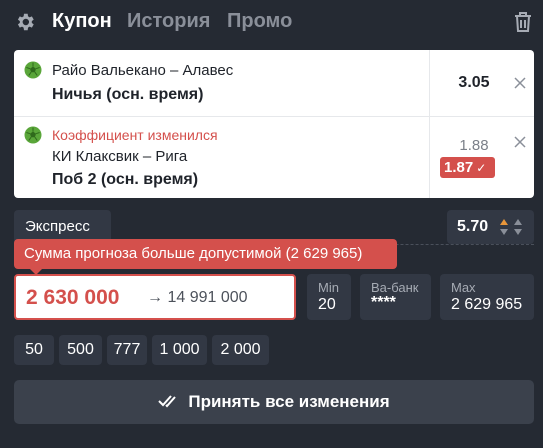 This screenshot has height=448, width=543. Describe the element at coordinates (289, 401) in the screenshot. I see `accept-changes-label: Принять все изменения` at that location.